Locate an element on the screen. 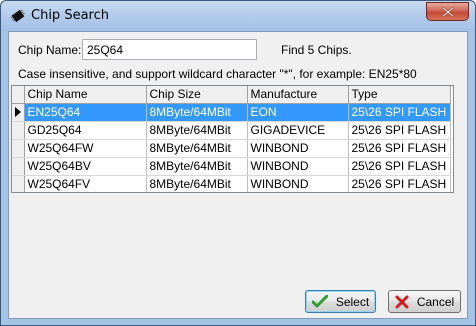 The height and width of the screenshot is (326, 476). cell-chip-name: GD25Q64 is located at coordinates (85, 130).